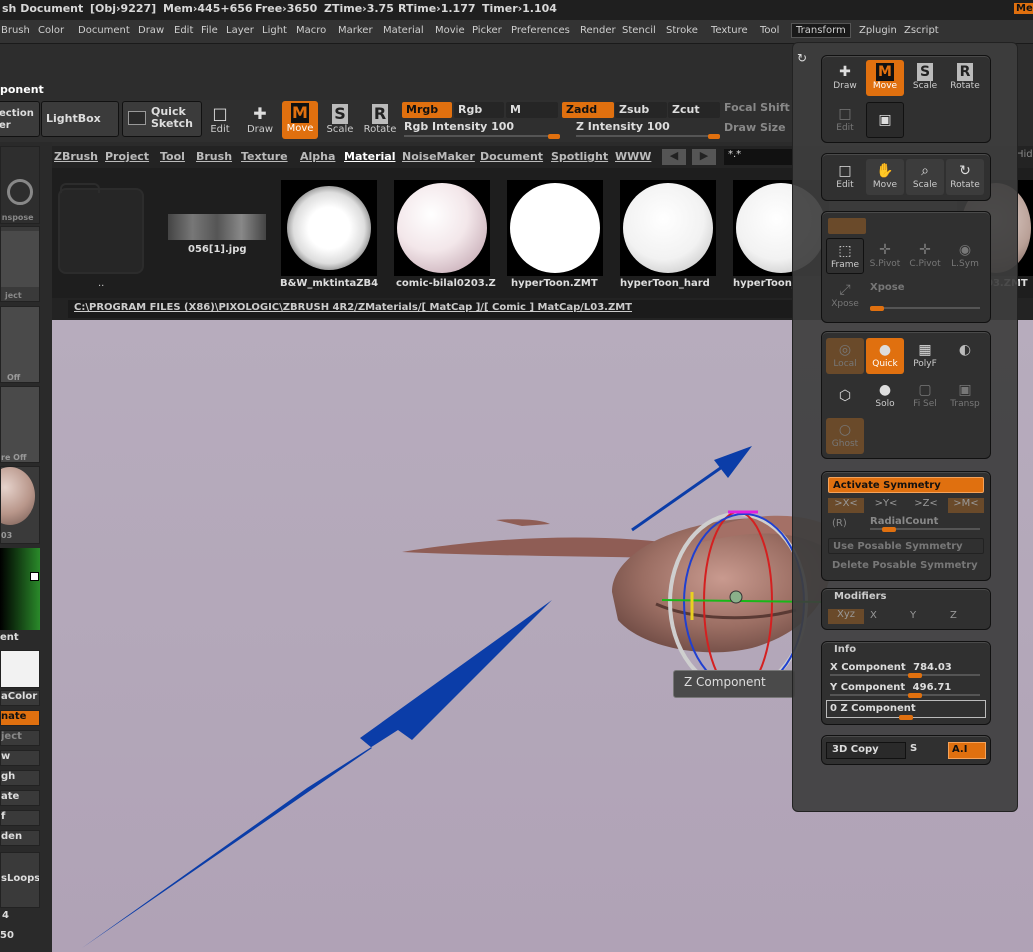 The height and width of the screenshot is (952, 1033). Describe the element at coordinates (127, 156) in the screenshot. I see `lightbox-tab-project: Project` at that location.